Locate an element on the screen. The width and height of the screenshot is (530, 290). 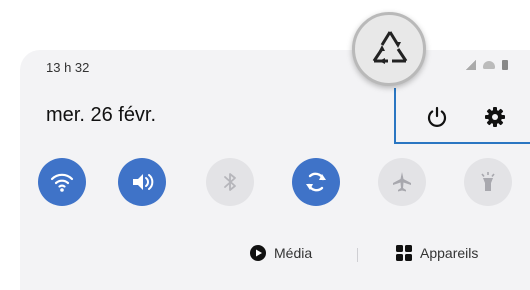
media-button: Média is located at coordinates (281, 253).